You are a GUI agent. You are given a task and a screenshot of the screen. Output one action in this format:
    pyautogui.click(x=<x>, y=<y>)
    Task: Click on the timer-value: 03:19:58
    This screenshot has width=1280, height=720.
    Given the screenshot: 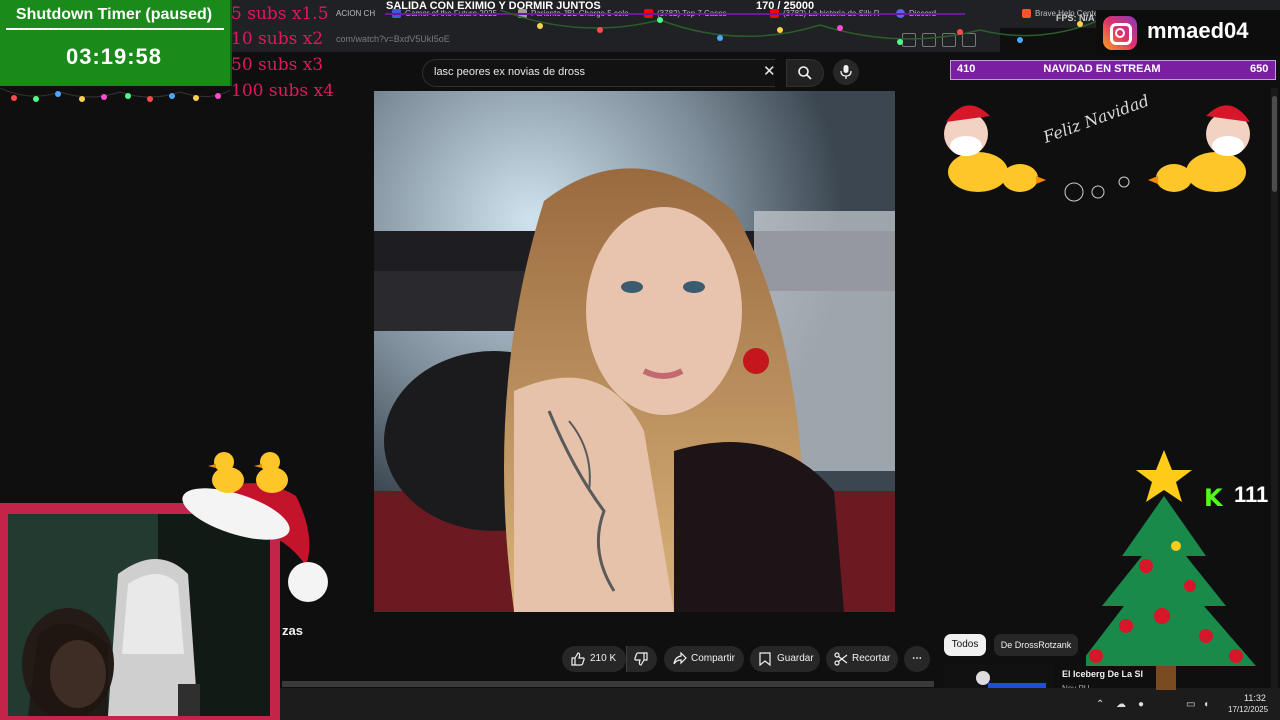 What is the action you would take?
    pyautogui.click(x=114, y=56)
    